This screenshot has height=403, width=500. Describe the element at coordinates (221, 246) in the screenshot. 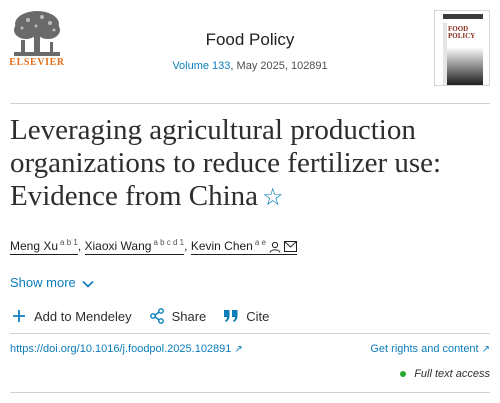

I see `author-name: Kevin Chen` at that location.